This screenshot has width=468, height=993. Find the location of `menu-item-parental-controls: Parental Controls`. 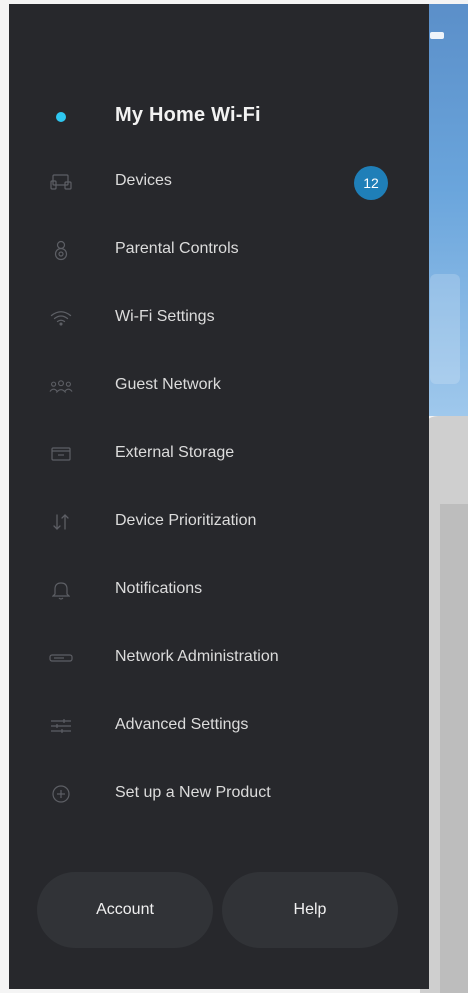

menu-item-parental-controls: Parental Controls is located at coordinates (219, 250).